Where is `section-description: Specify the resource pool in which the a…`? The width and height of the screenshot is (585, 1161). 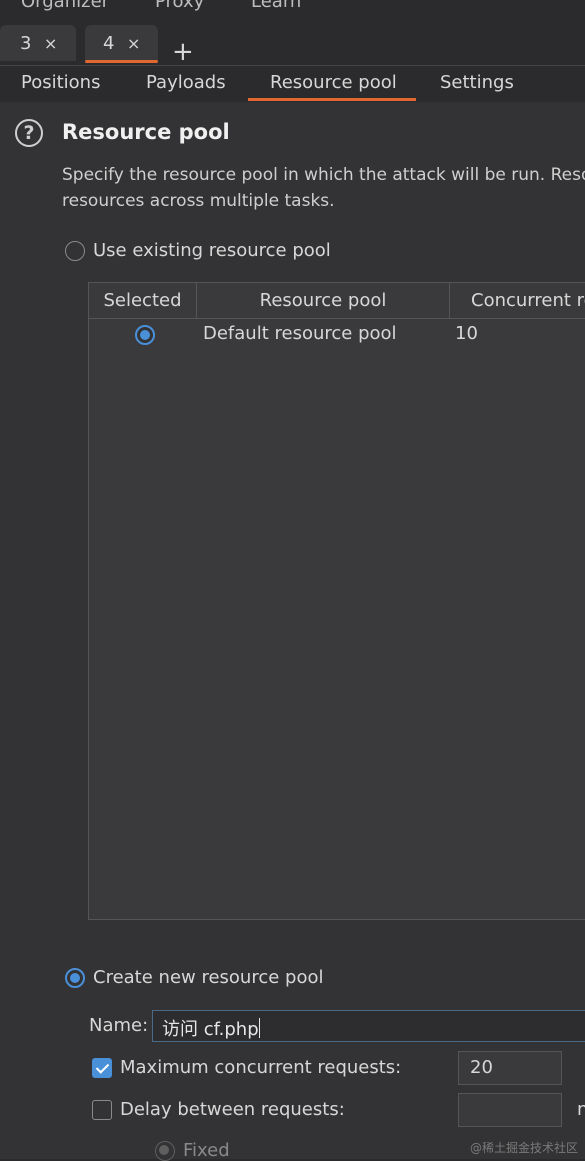 section-description: Specify the resource pool in which the a… is located at coordinates (323, 188).